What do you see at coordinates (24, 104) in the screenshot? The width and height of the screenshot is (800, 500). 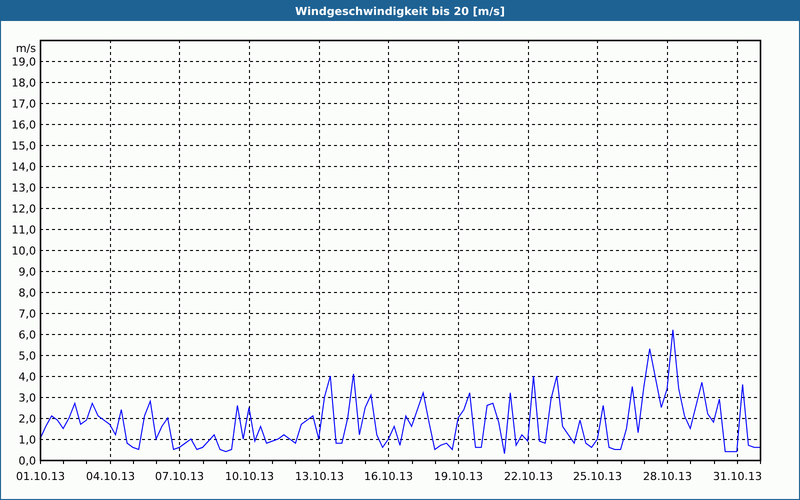 I see `y-tick-label: 17,0` at bounding box center [24, 104].